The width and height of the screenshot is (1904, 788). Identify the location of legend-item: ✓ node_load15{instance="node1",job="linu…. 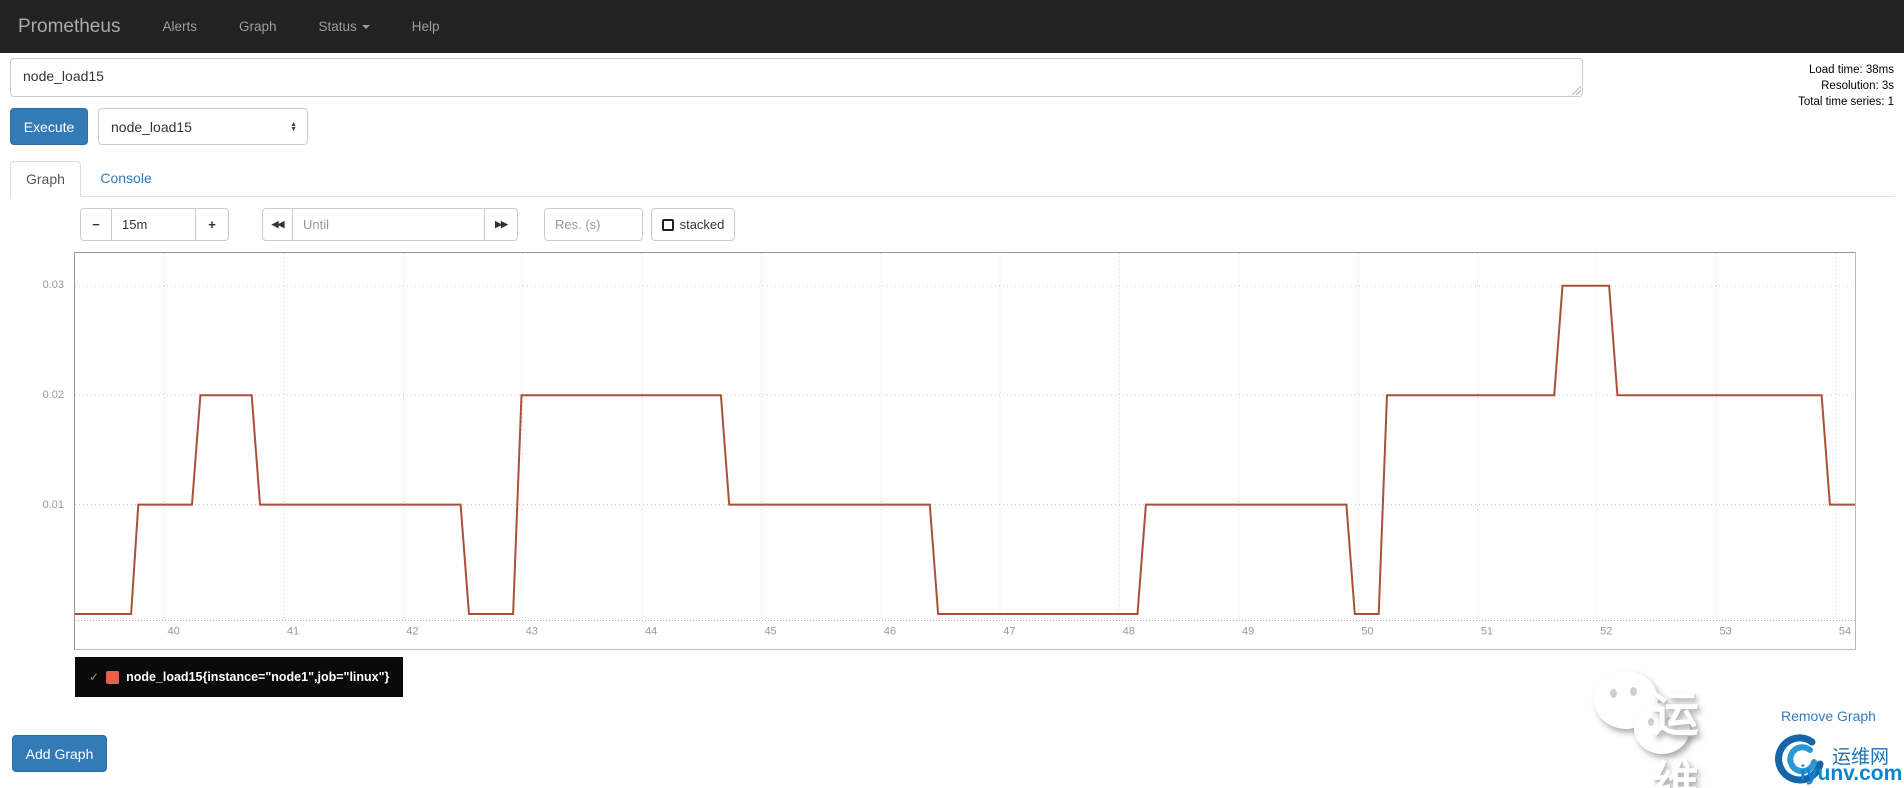
(239, 677).